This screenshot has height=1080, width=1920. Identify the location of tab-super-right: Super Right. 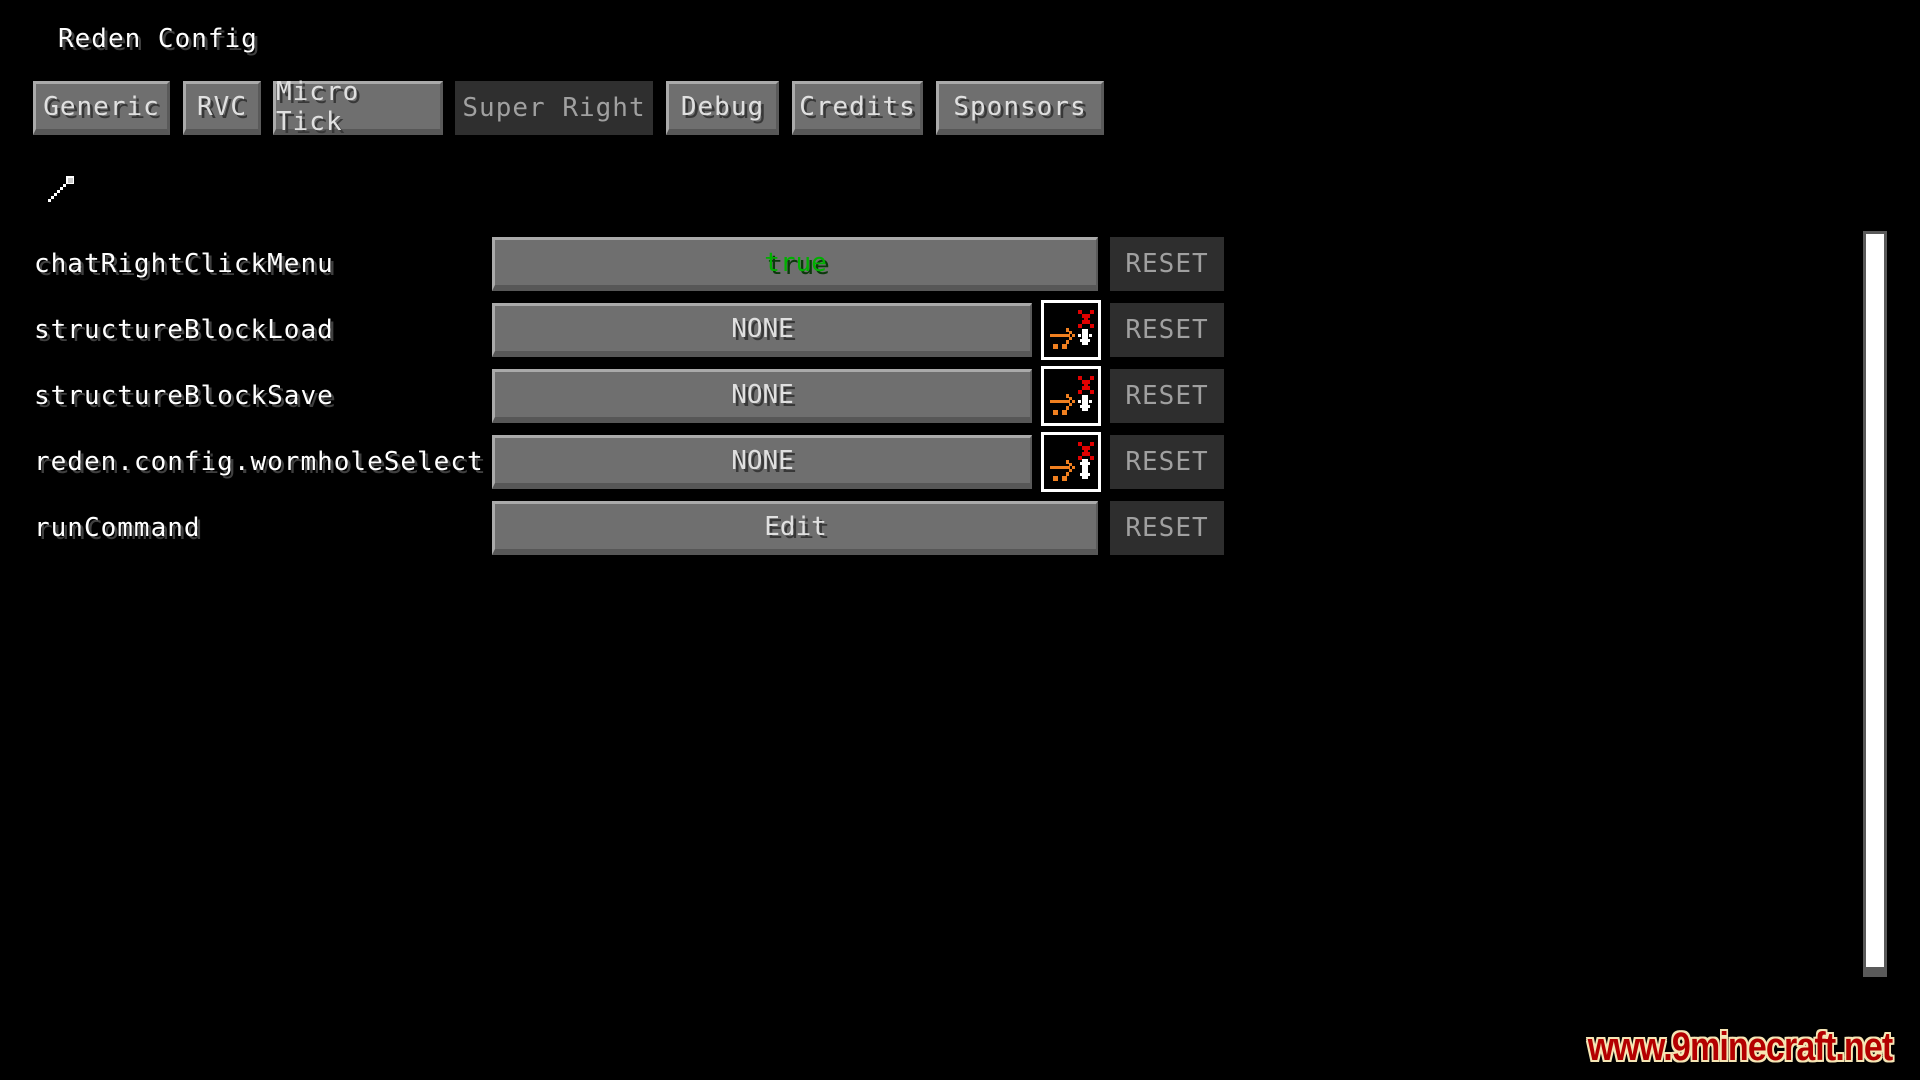
(554, 108).